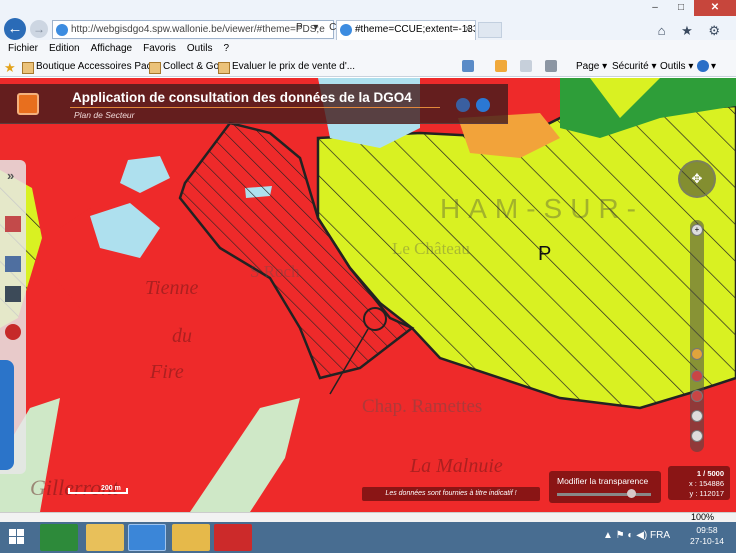 The width and height of the screenshot is (736, 553). Describe the element at coordinates (697, 179) in the screenshot. I see `pan-control: ✥` at that location.